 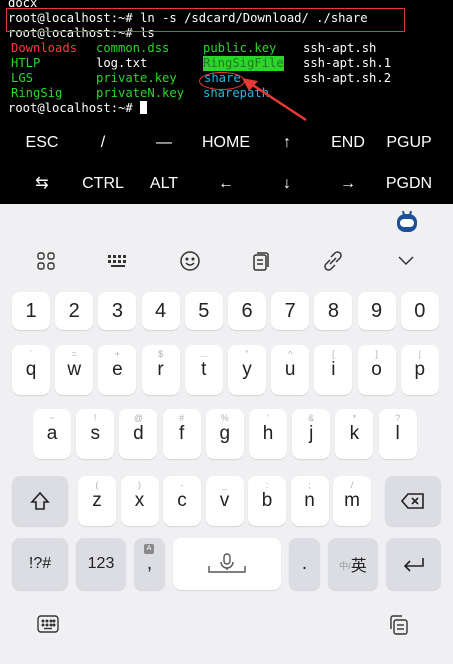 What do you see at coordinates (117, 311) in the screenshot?
I see `key-3: 3` at bounding box center [117, 311].